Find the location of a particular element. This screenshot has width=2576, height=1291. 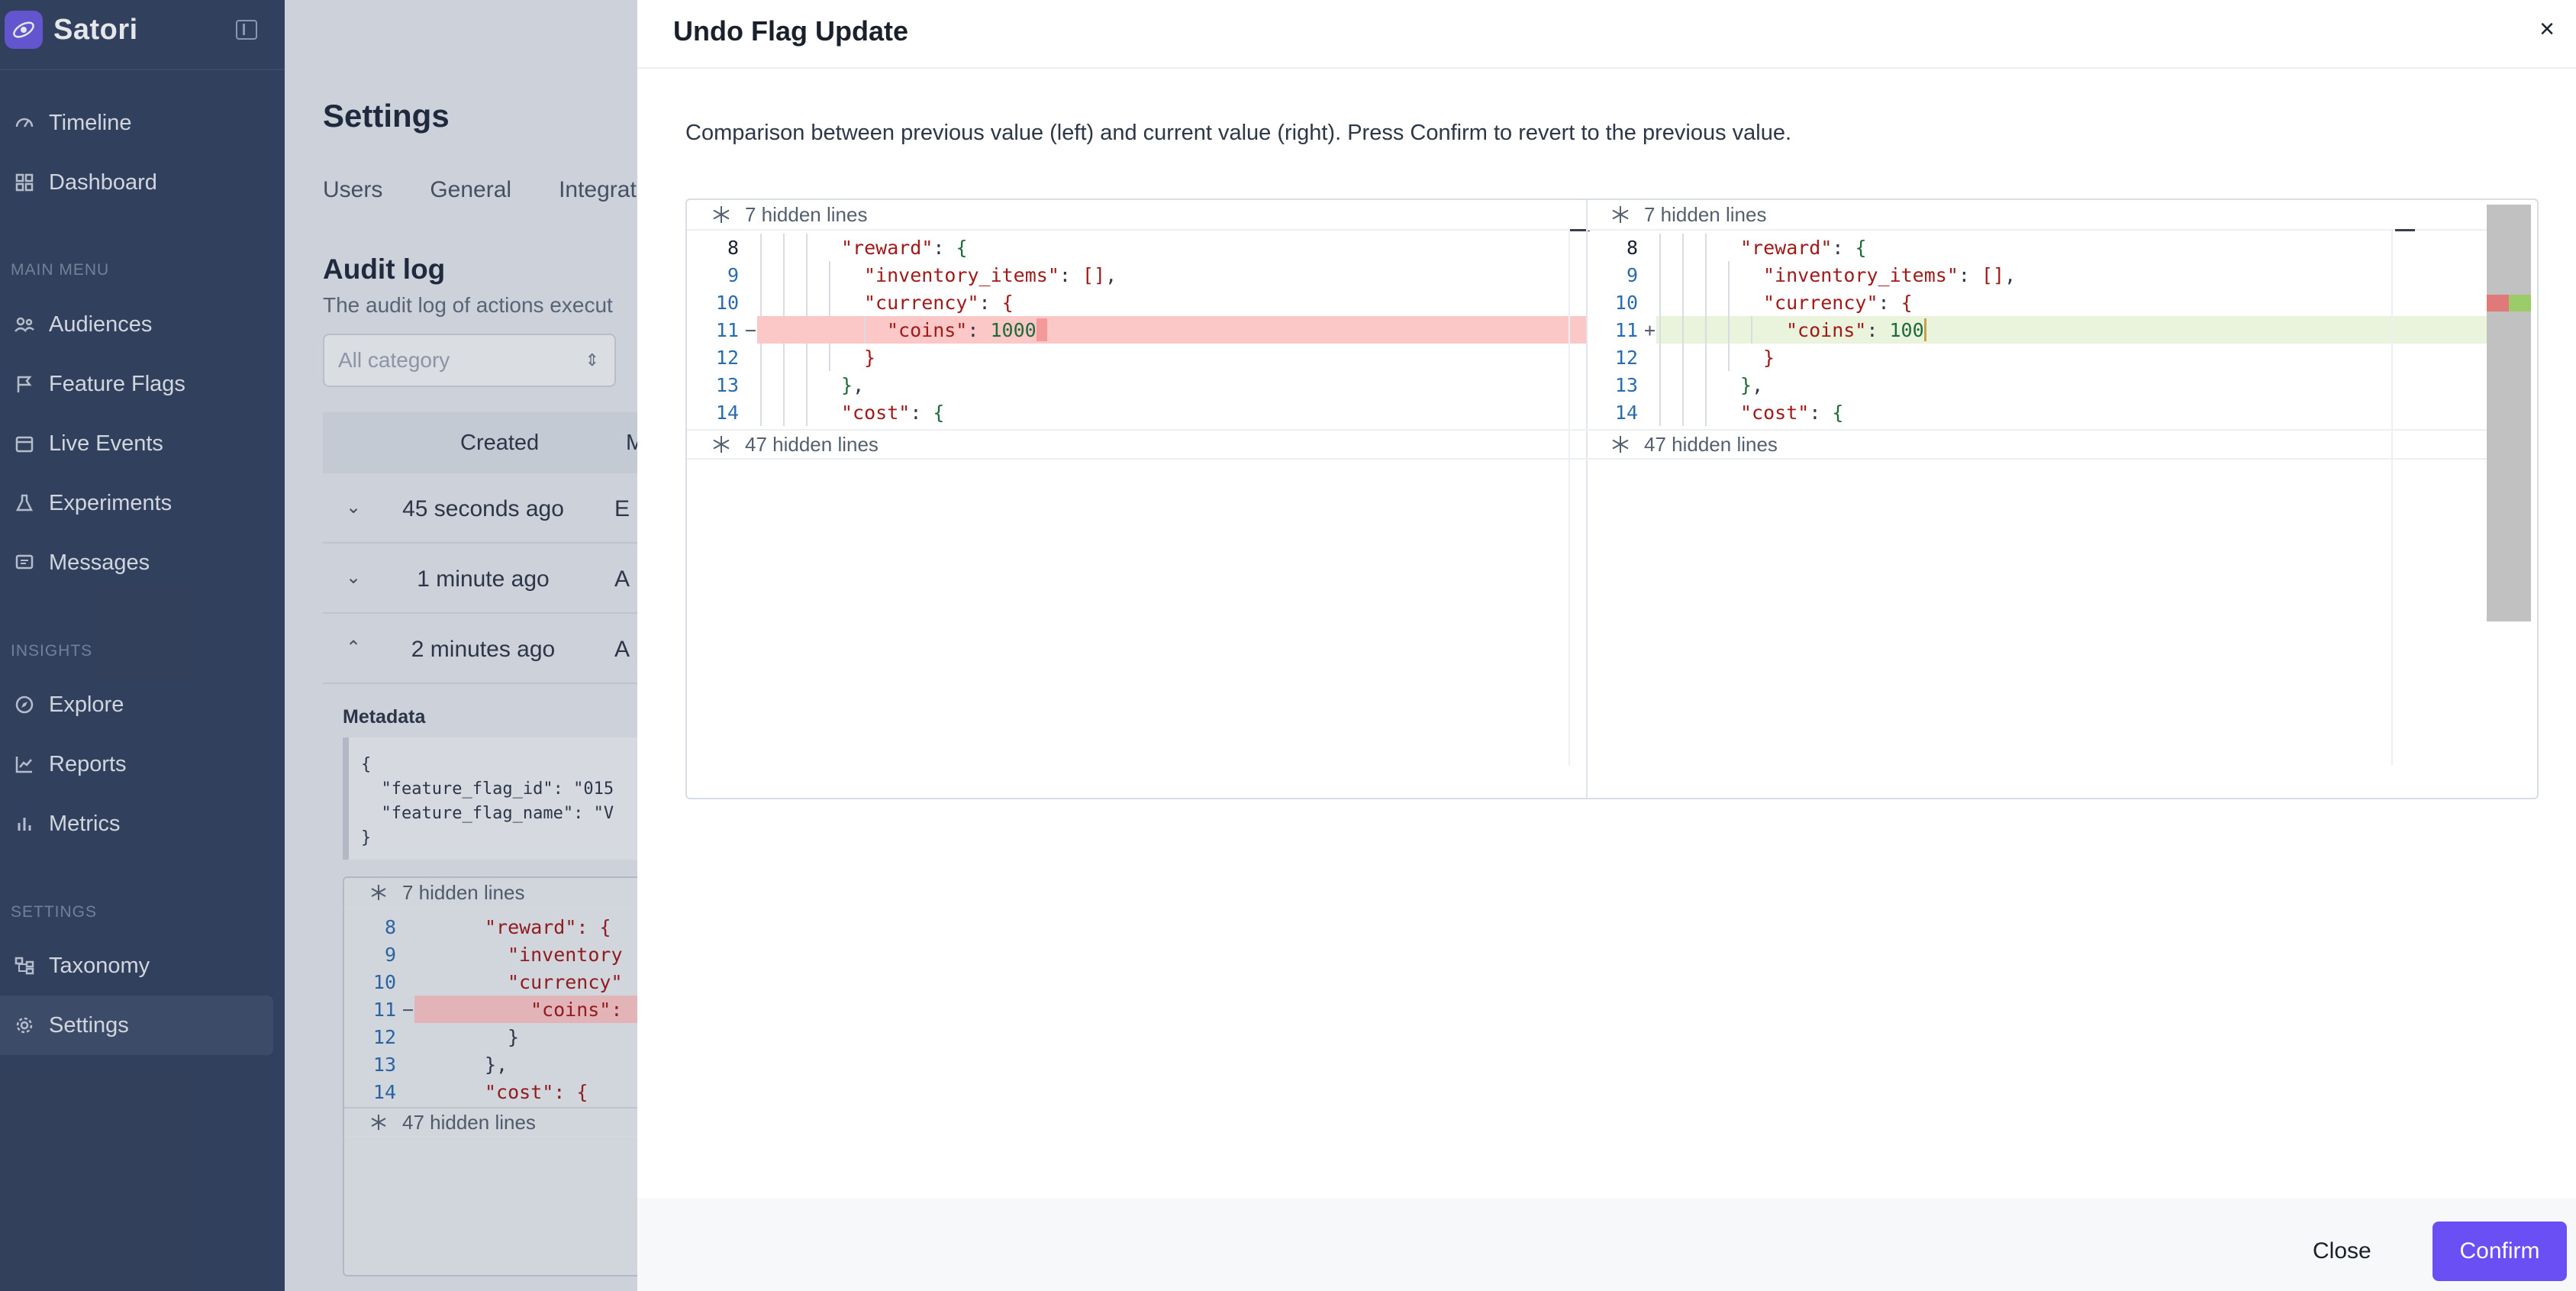

previous-coins-value: 1000 is located at coordinates (1014, 330).